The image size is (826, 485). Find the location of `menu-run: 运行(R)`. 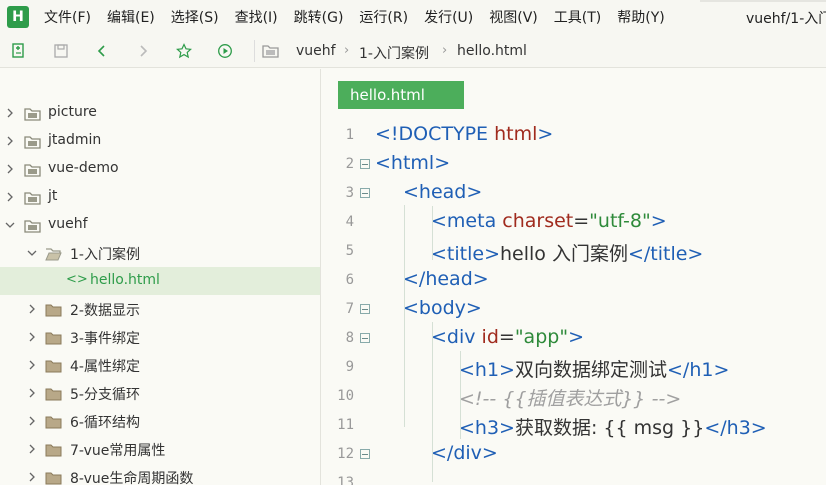

menu-run: 运行(R) is located at coordinates (383, 17).